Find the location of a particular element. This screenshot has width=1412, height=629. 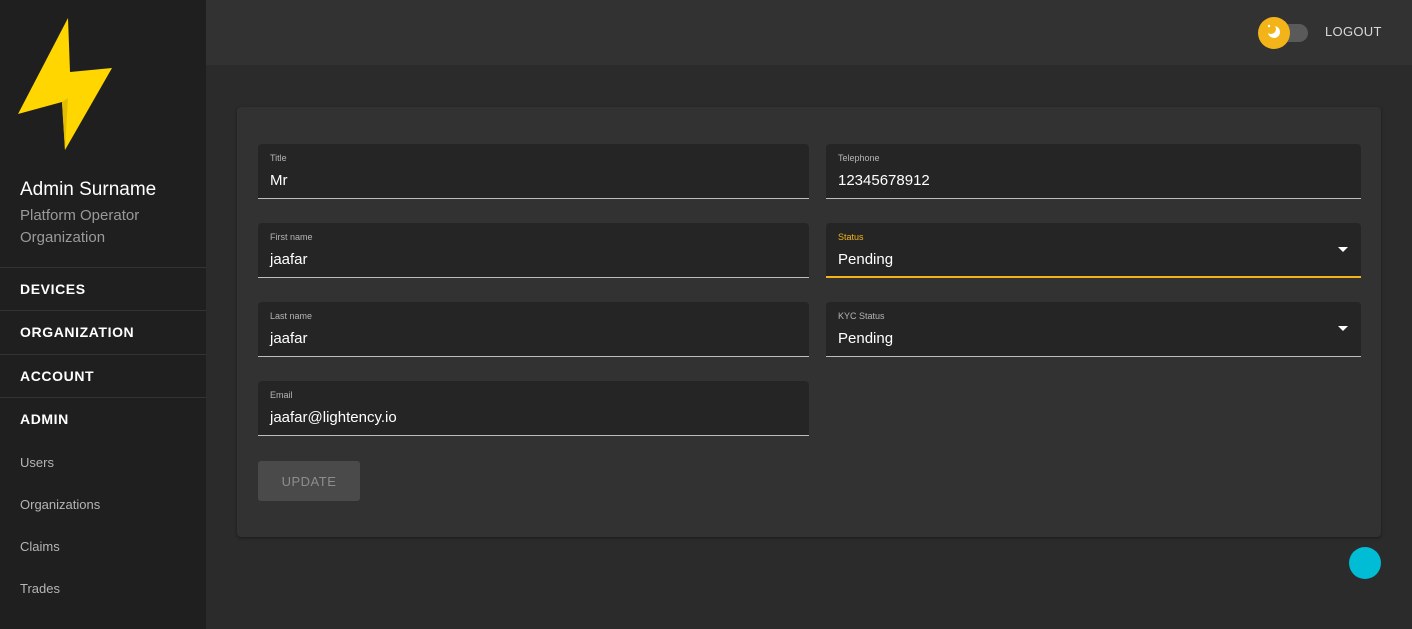

first-name-field: First name jaafar is located at coordinates (533, 250).